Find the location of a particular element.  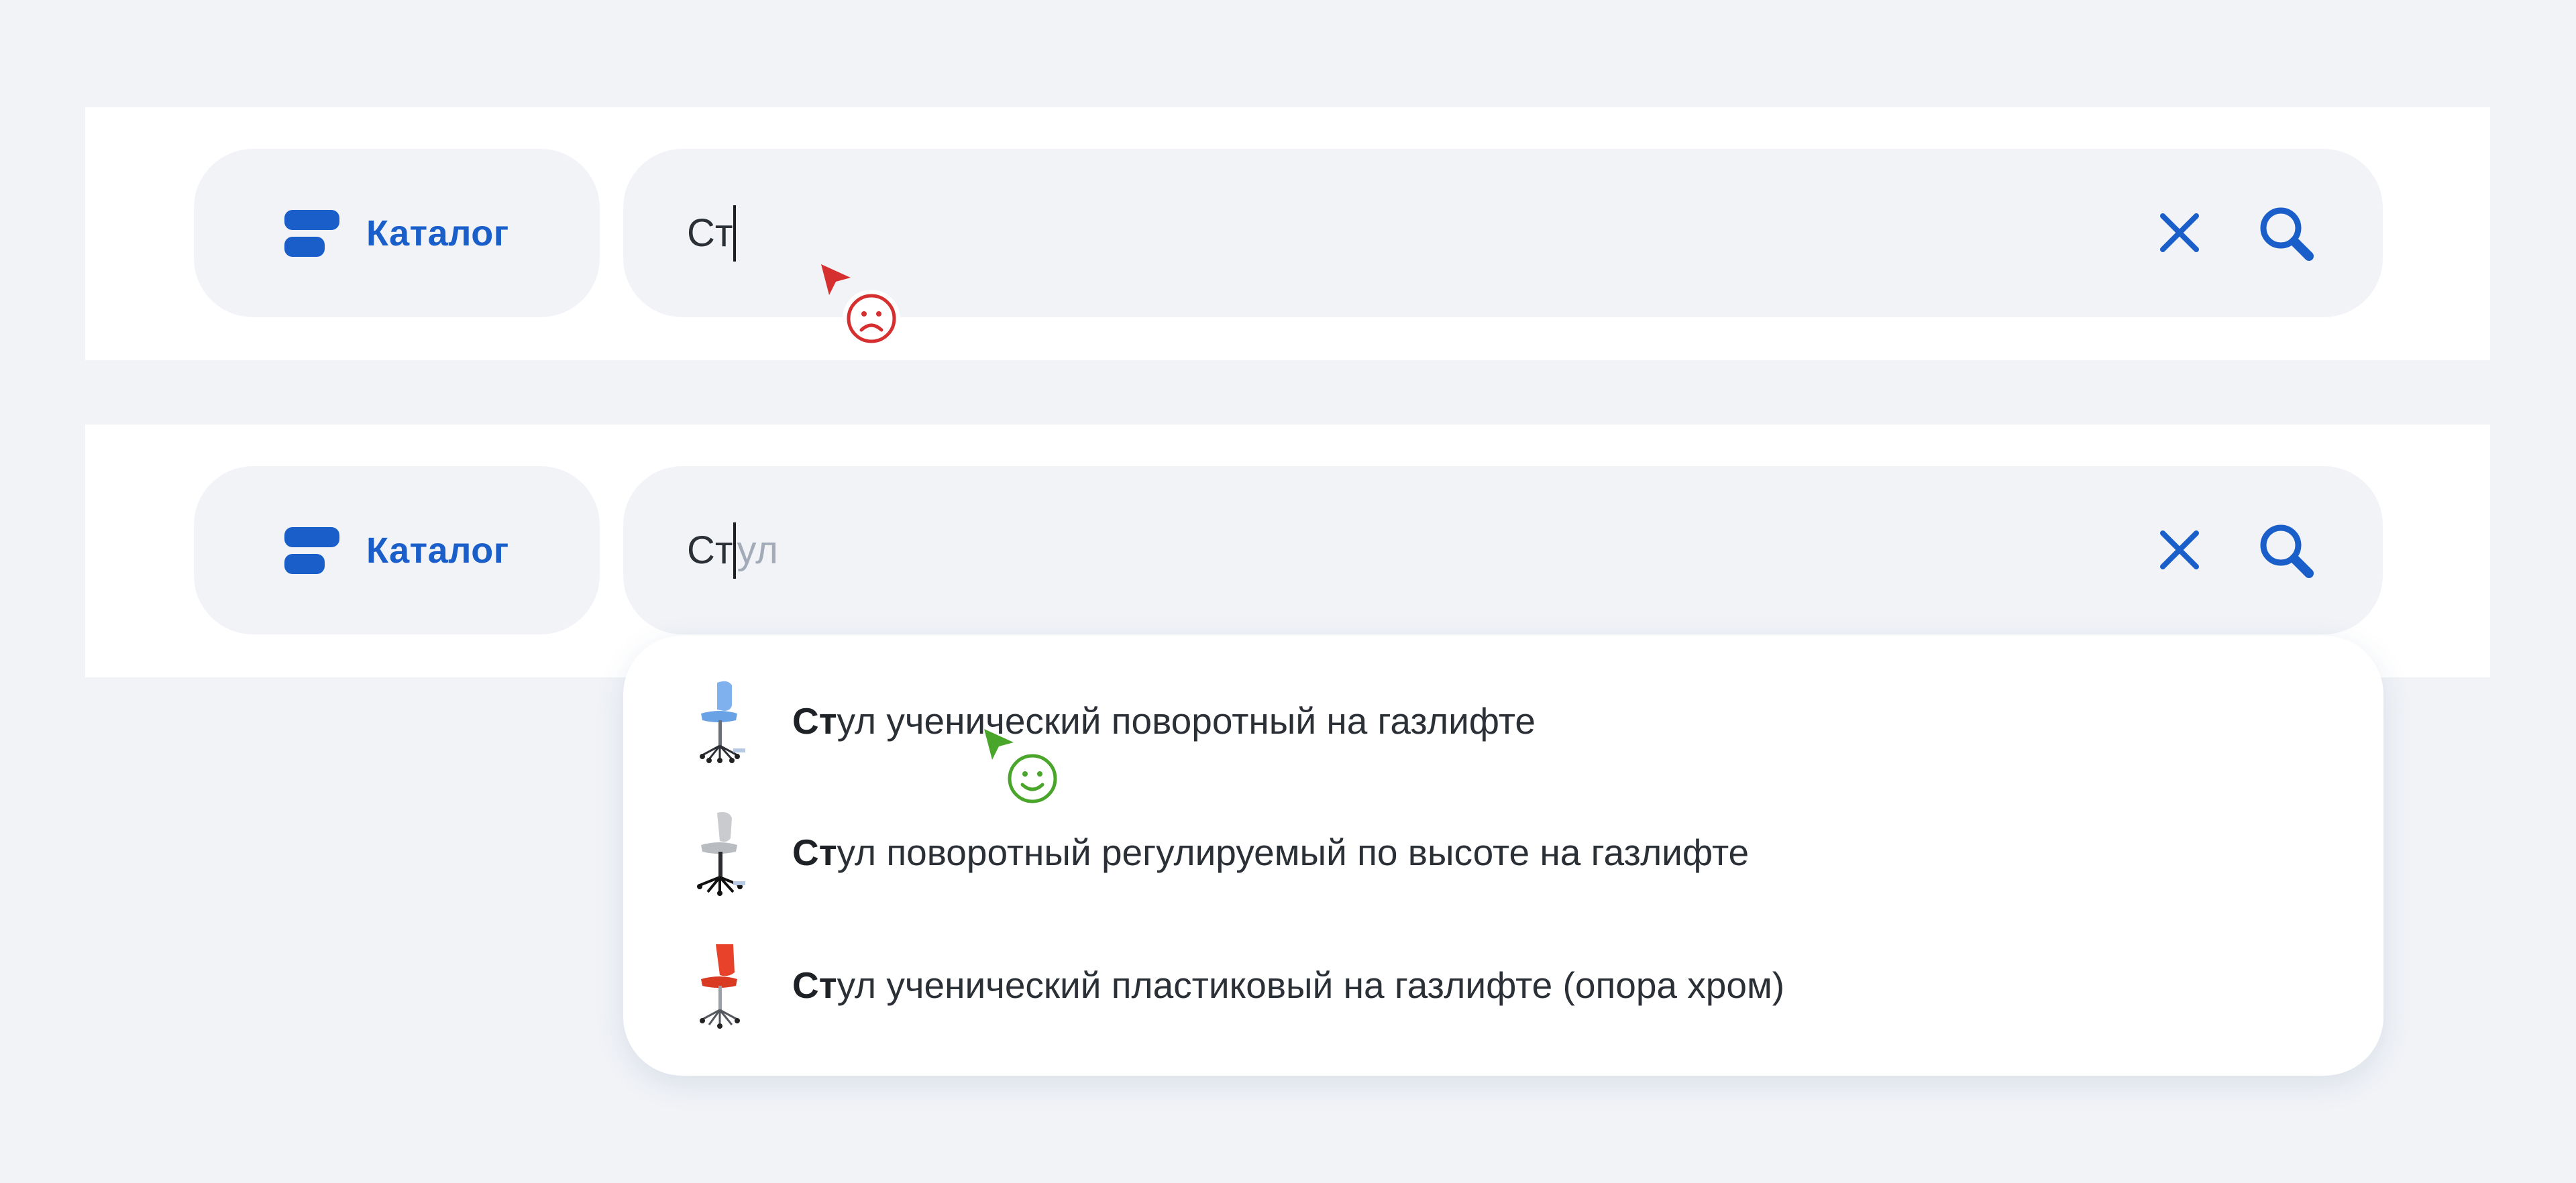

suggestion-text: Стул ученический поворотный на газлифте is located at coordinates (1164, 720).